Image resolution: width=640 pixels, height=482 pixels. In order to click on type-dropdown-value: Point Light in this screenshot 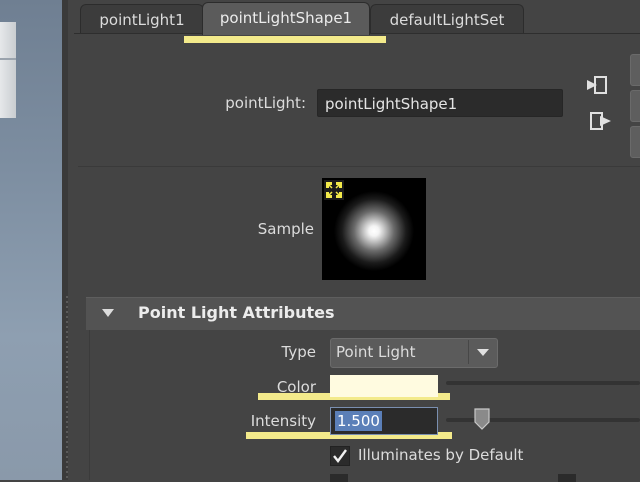, I will do `click(376, 352)`.